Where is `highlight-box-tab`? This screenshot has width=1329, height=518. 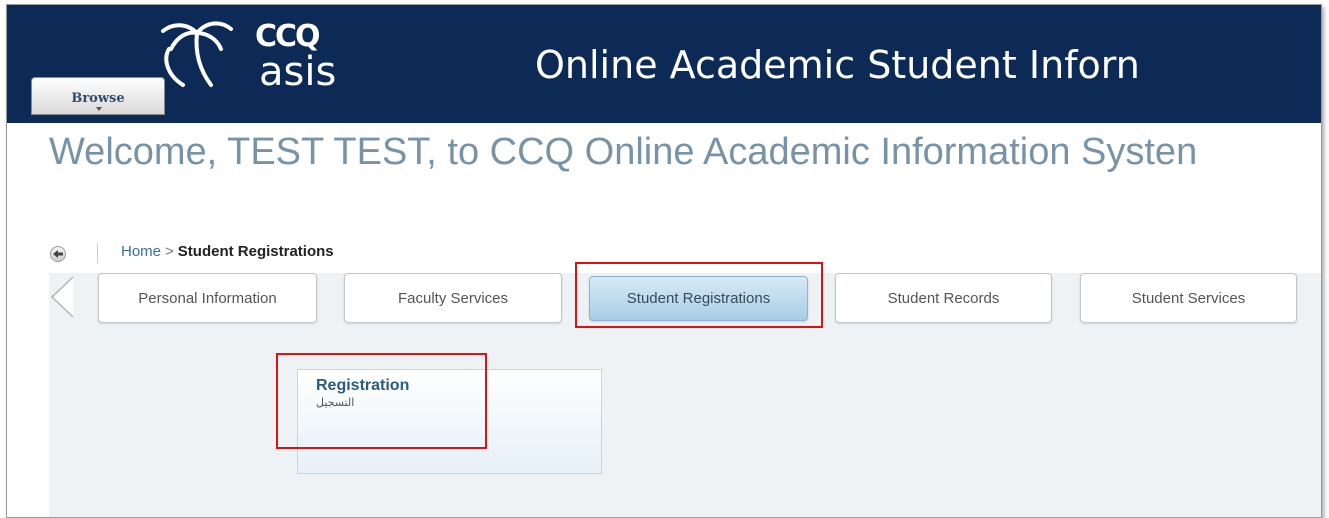
highlight-box-tab is located at coordinates (699, 295).